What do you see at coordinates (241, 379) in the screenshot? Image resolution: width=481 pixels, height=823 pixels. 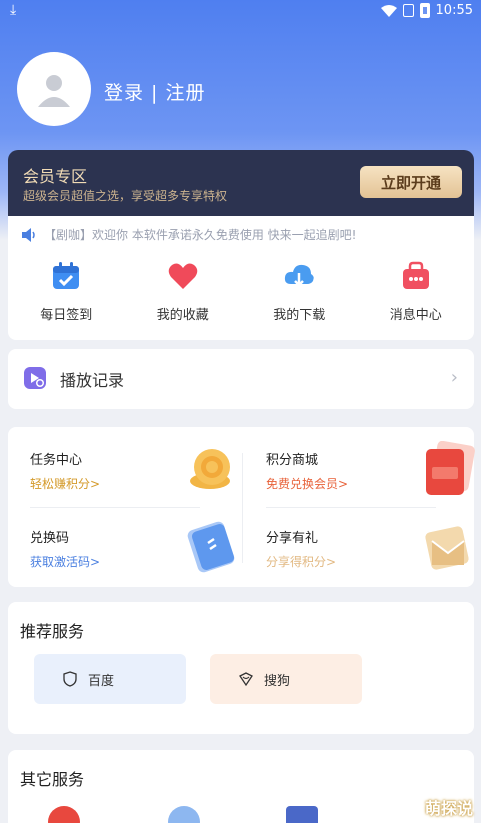 I see `play-history-row: 播放记录 ›` at bounding box center [241, 379].